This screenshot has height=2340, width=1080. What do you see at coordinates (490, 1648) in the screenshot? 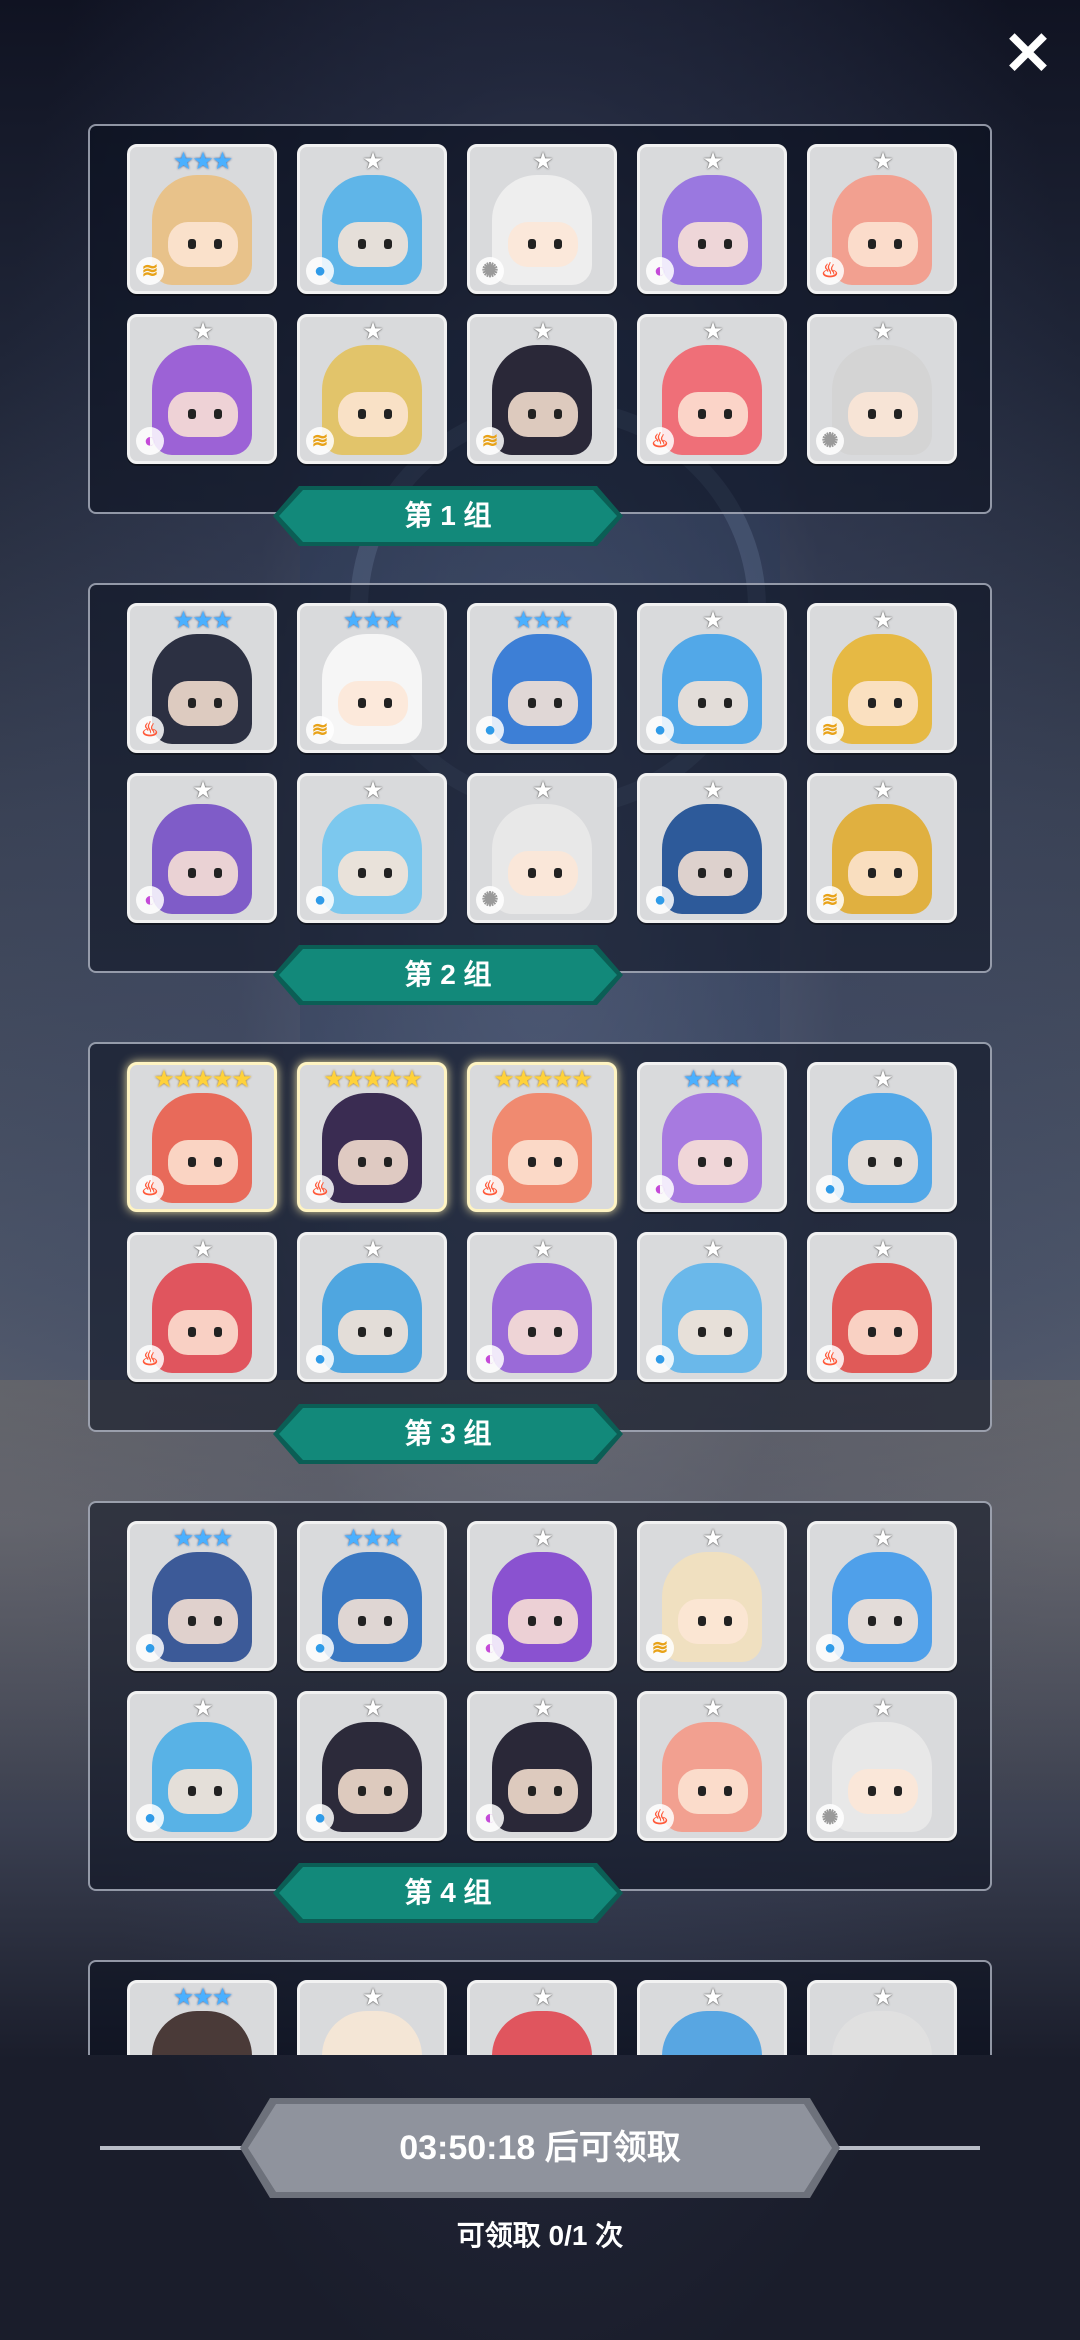
I see `dark-element-icon: ◐` at bounding box center [490, 1648].